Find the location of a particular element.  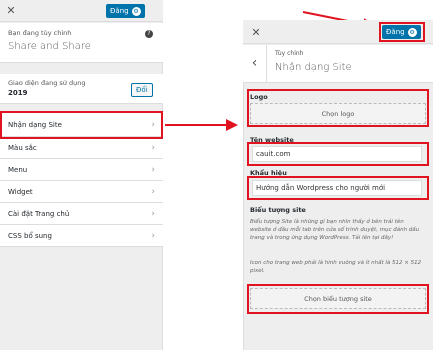

highlight-tagline is located at coordinates (338, 188).